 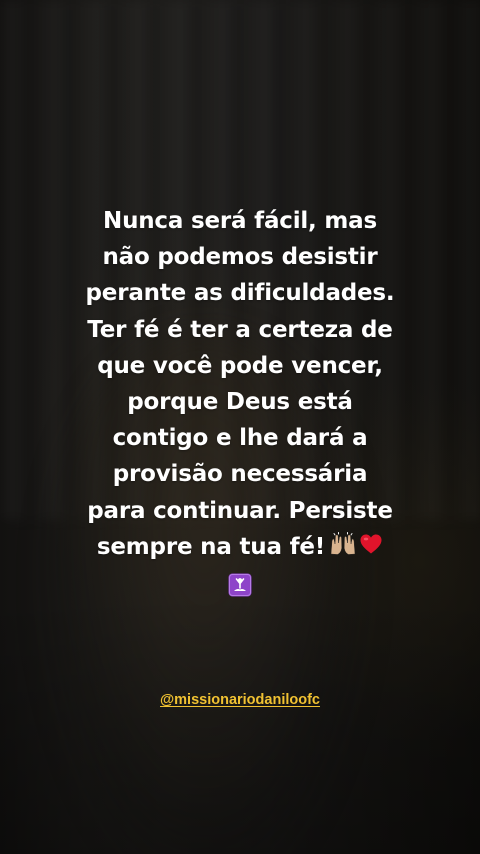 I want to click on quote-line: provisão necessária, so click(x=240, y=474).